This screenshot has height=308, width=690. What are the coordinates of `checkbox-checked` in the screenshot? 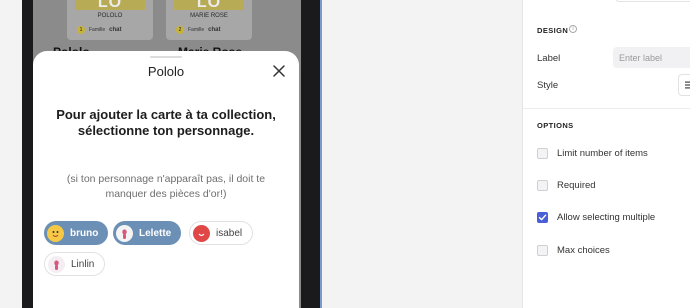 It's located at (542, 217).